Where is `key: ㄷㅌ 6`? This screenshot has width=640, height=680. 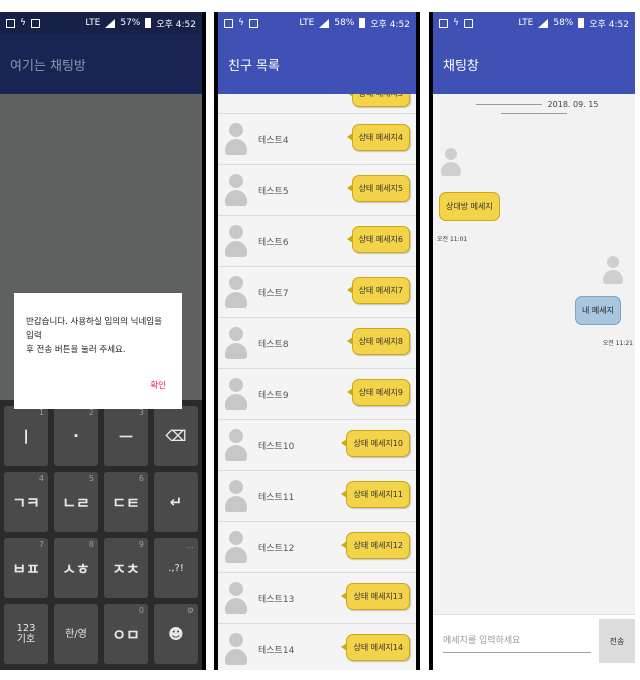 key: ㄷㅌ 6 is located at coordinates (126, 502).